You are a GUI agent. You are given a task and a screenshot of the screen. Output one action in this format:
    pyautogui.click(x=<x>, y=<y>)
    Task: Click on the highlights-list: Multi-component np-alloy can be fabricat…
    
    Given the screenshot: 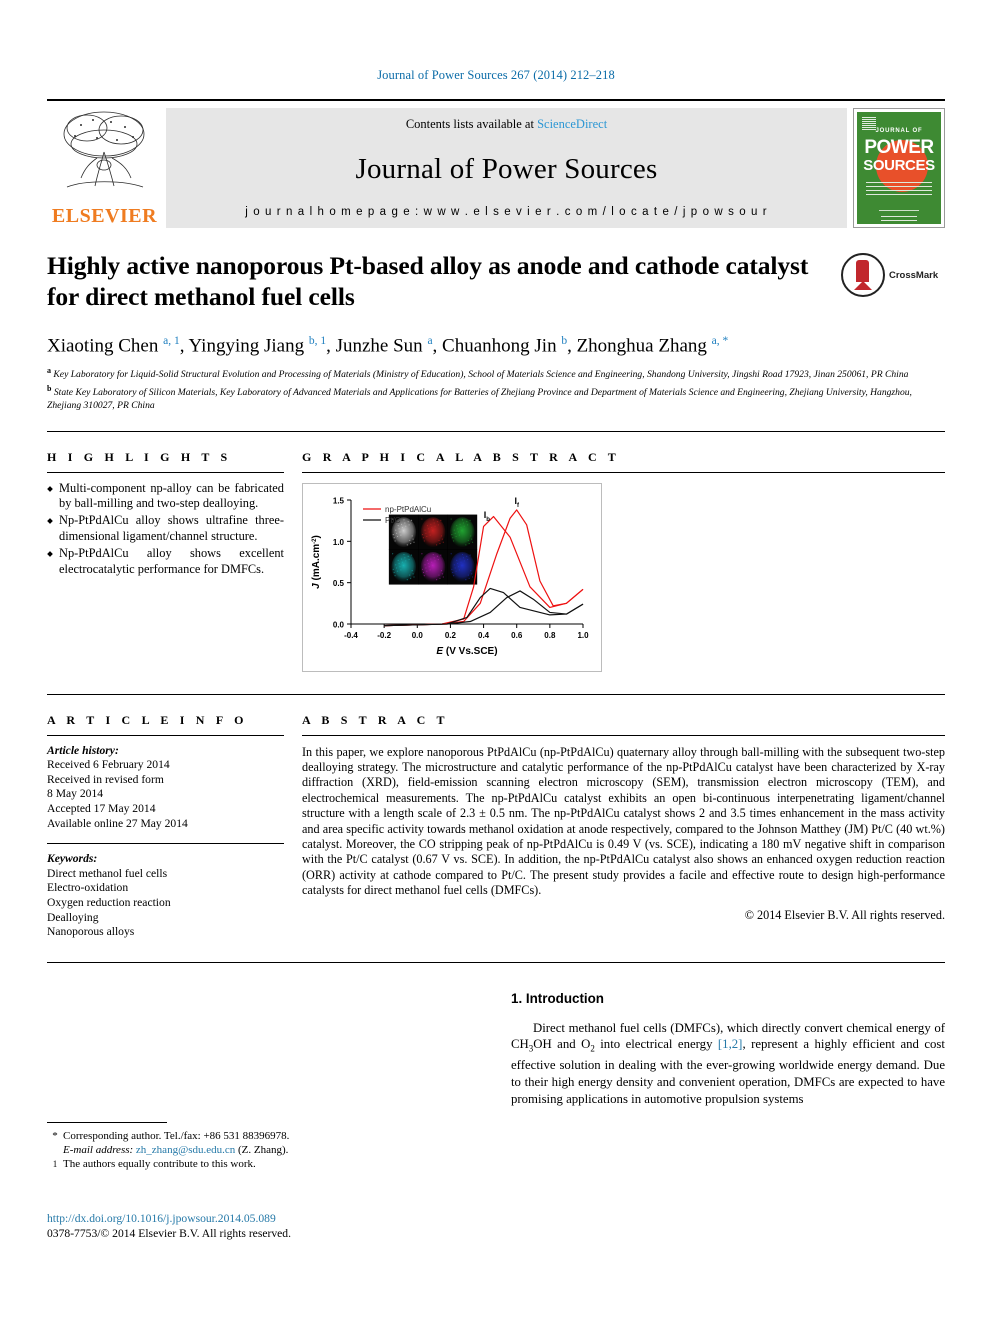 What is the action you would take?
    pyautogui.click(x=165, y=529)
    